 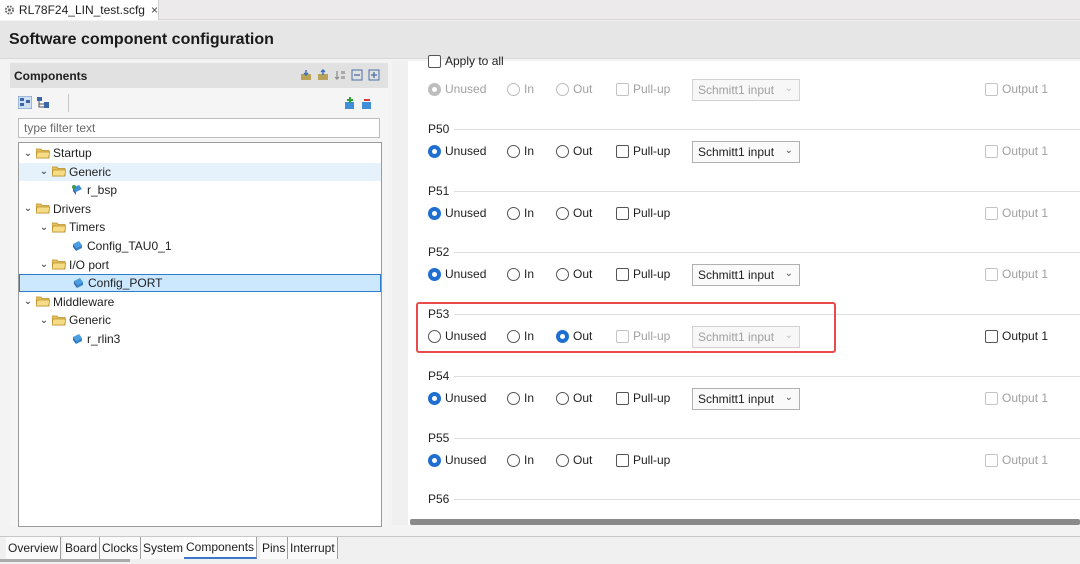 I want to click on tab-interrupt: Interrupt, so click(x=313, y=548).